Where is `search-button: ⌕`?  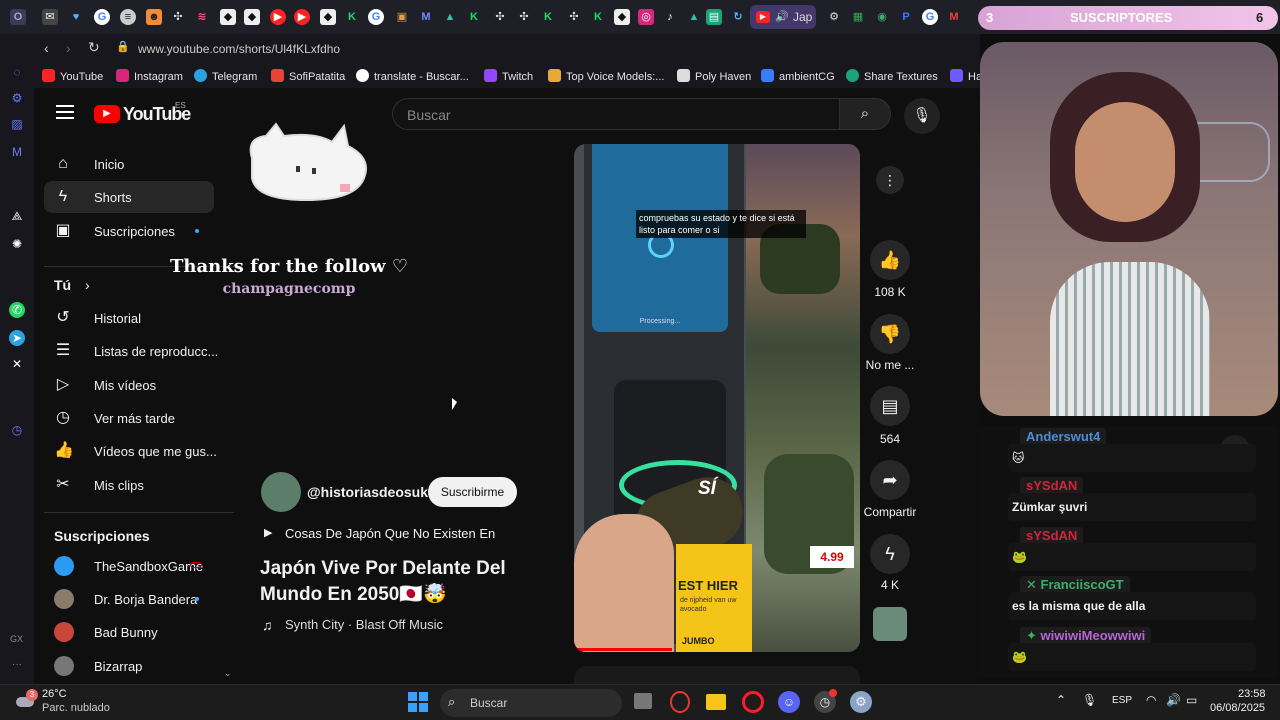 search-button: ⌕ is located at coordinates (865, 114).